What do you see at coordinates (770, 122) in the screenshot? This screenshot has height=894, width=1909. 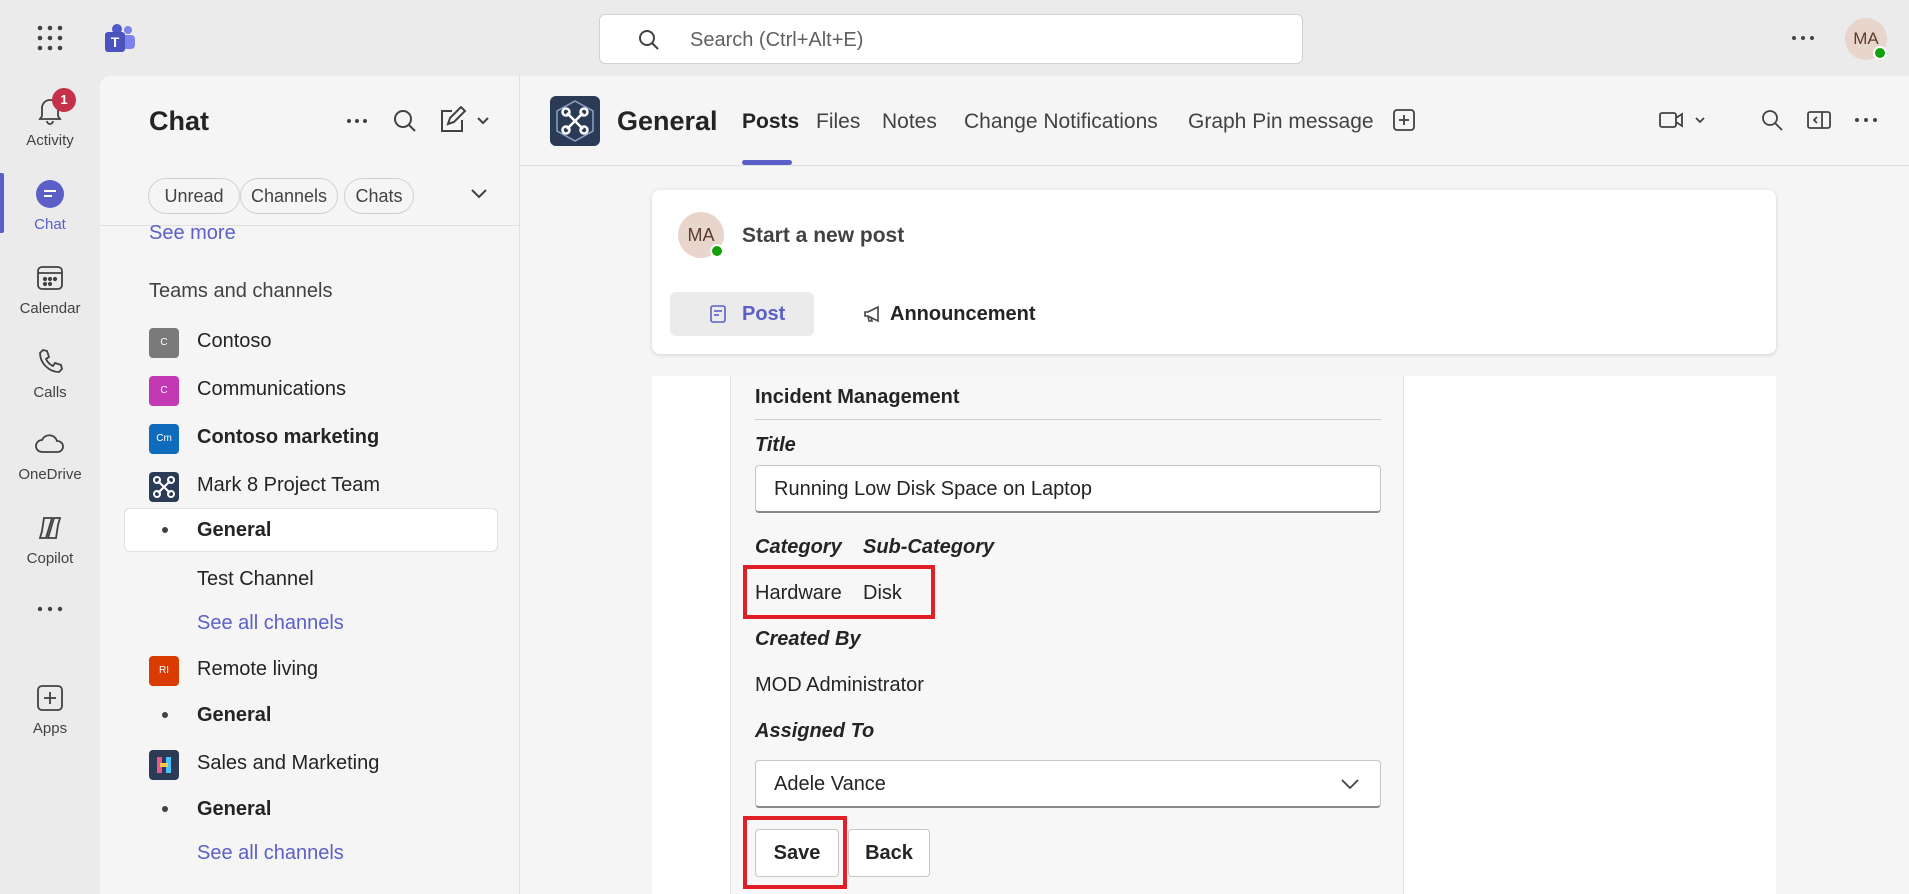 I see `tab-posts: Posts` at bounding box center [770, 122].